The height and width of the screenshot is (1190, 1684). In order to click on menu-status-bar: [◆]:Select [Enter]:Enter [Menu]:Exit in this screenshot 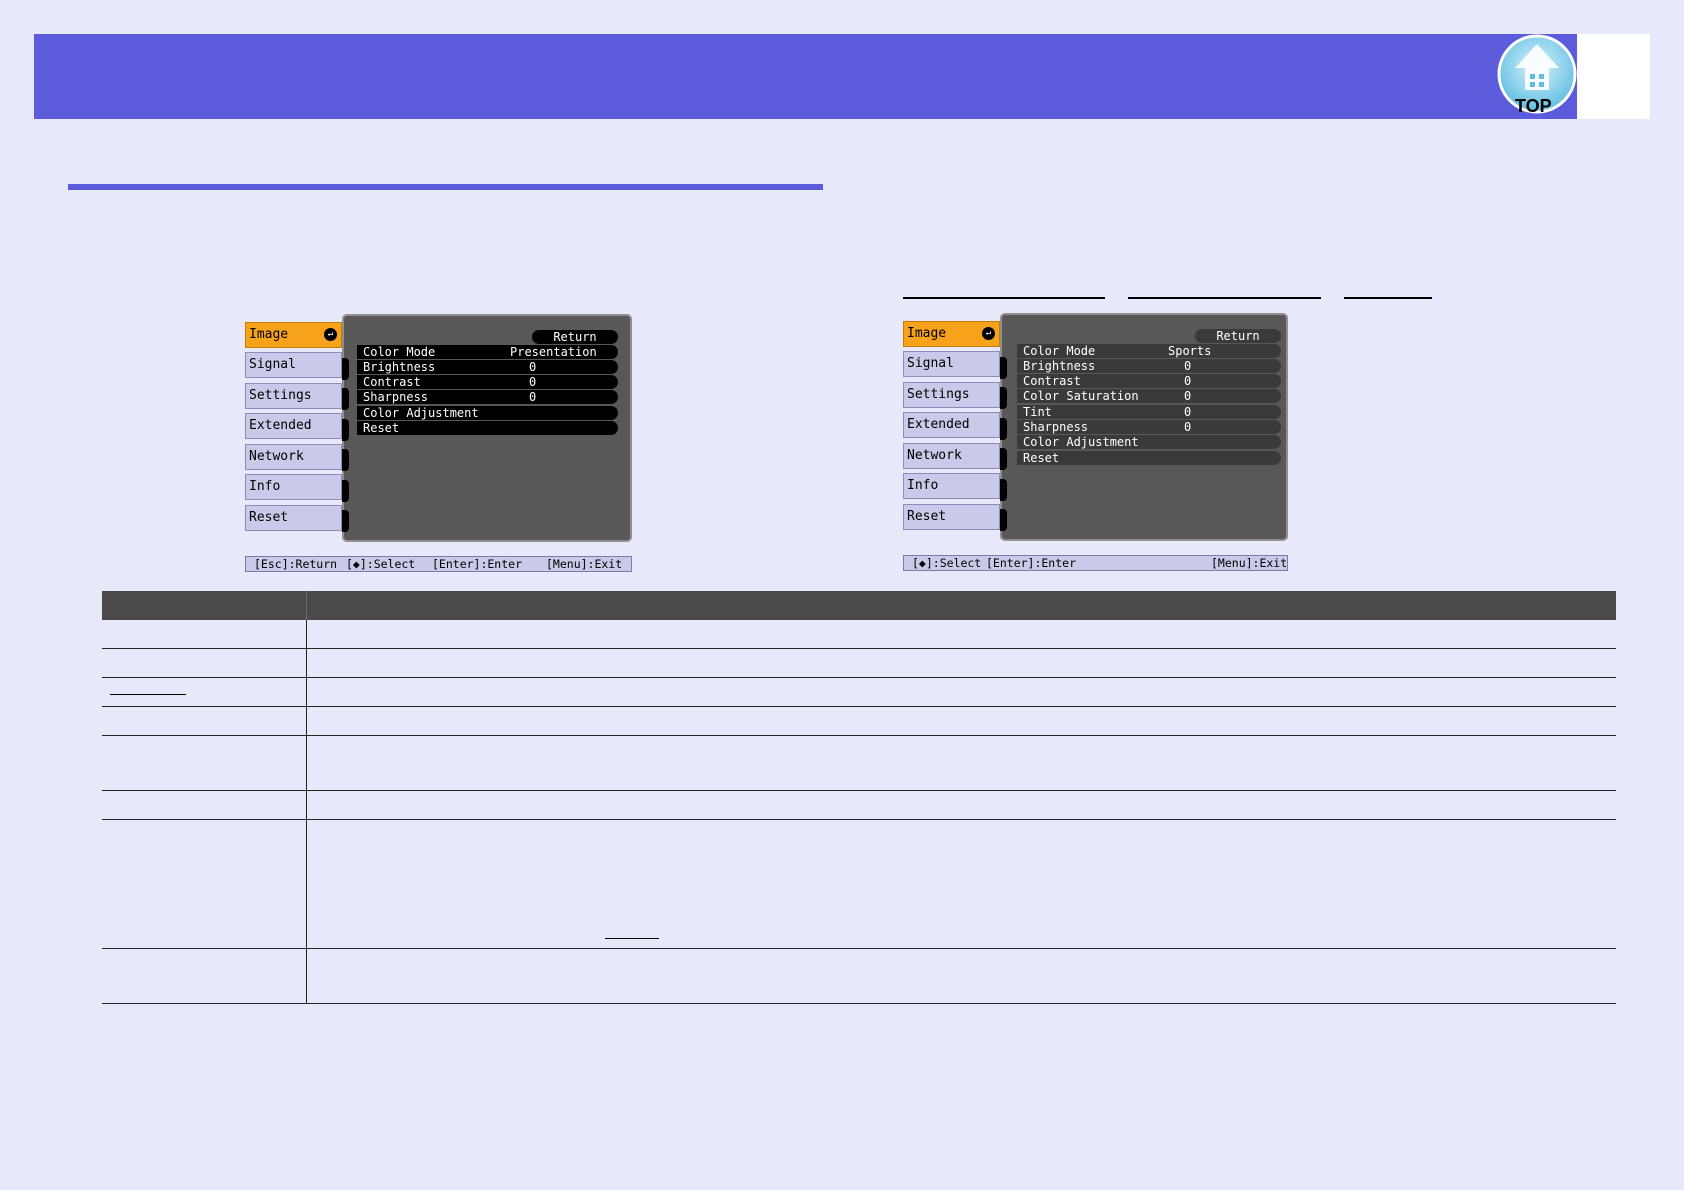, I will do `click(1095, 563)`.